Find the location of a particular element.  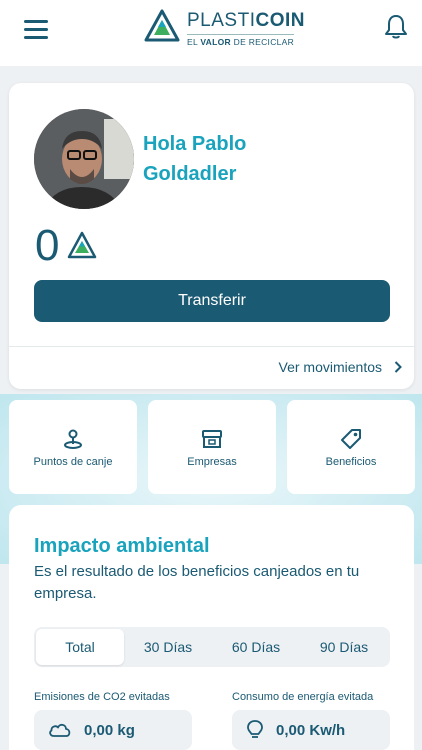

coin-balance: 0 is located at coordinates (47, 245).